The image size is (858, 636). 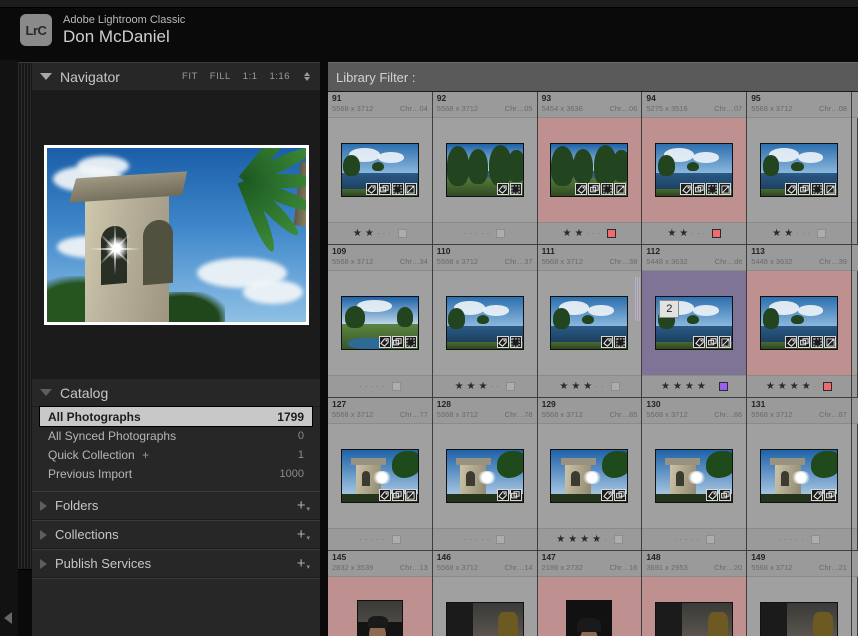 I want to click on grid-cell: 93 5454 x 3636 Chr…06 ★ ★ · · ·, so click(x=590, y=168).